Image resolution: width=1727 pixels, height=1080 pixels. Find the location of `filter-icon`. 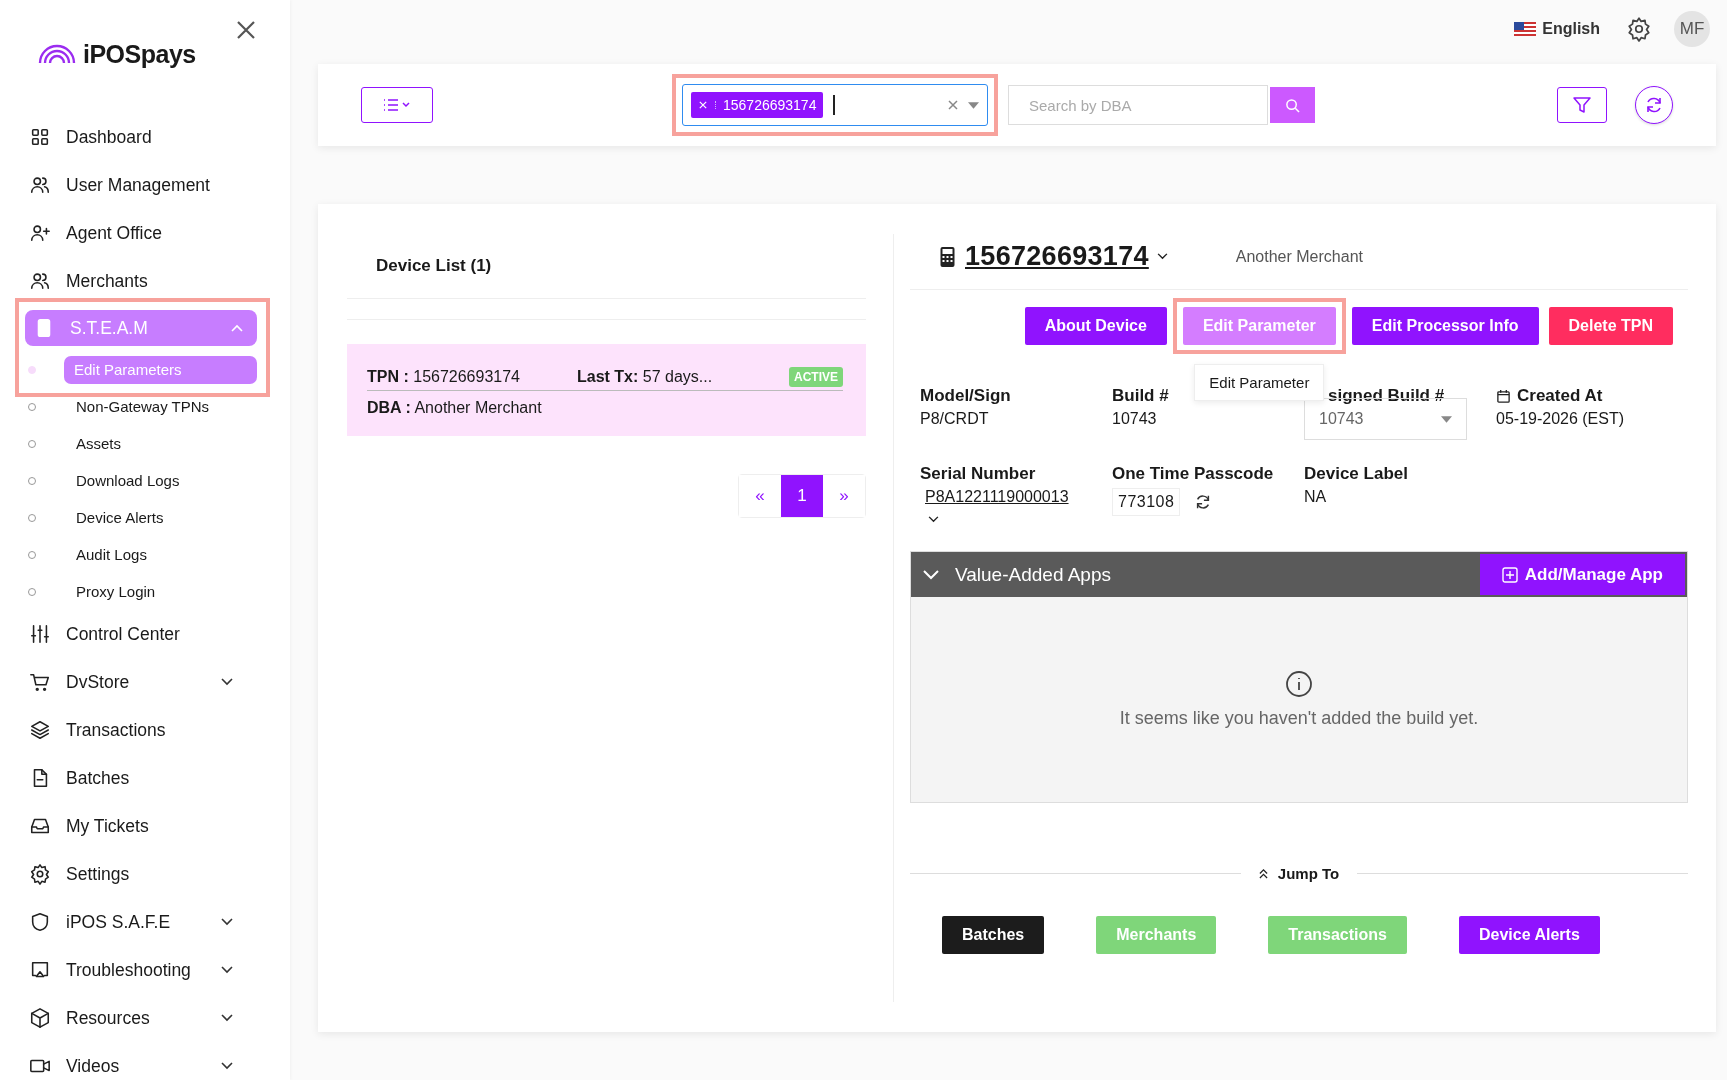

filter-icon is located at coordinates (1582, 105).